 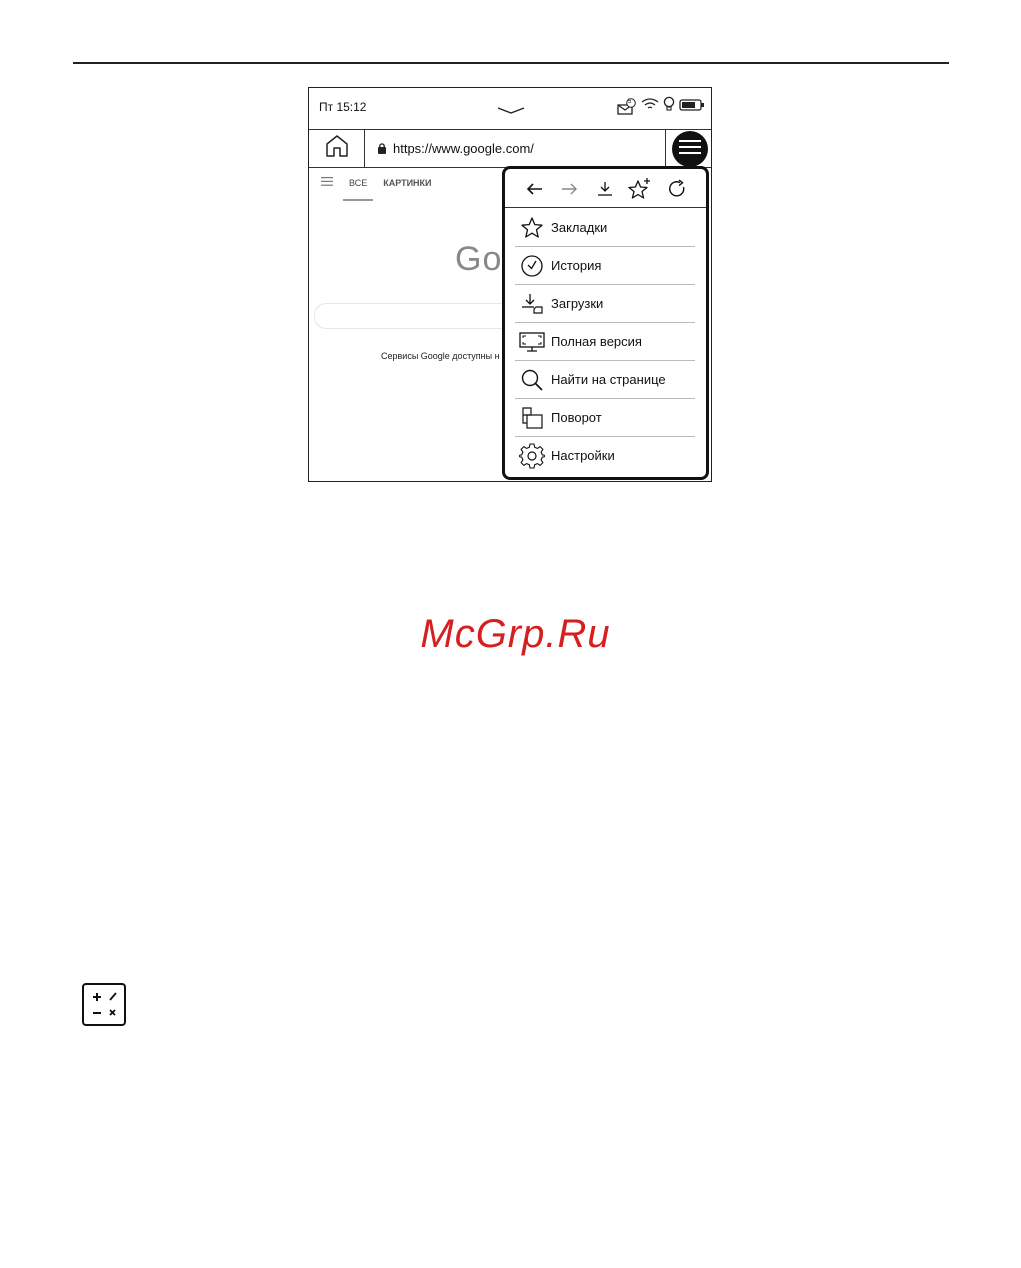 I want to click on battery-icon, so click(x=692, y=107).